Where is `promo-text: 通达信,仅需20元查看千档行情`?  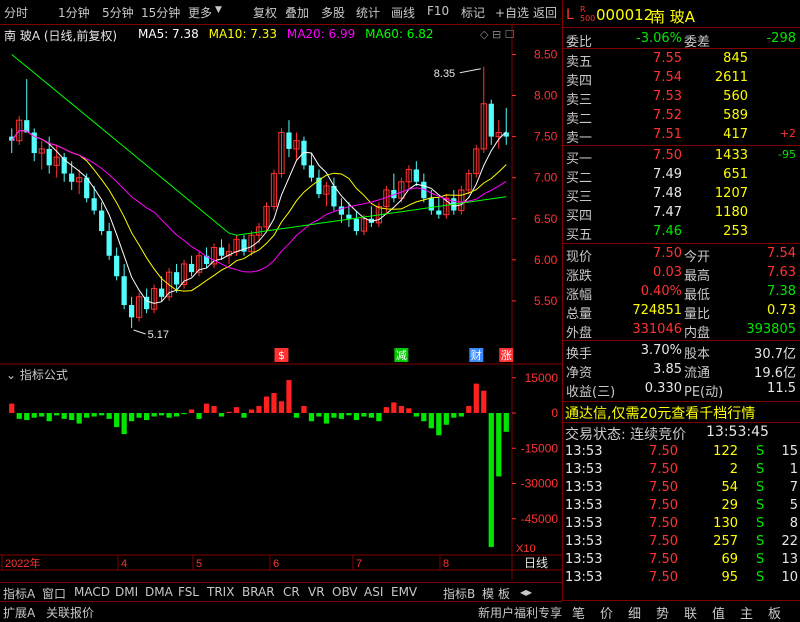 promo-text: 通达信,仅需20元查看千档行情 is located at coordinates (660, 413).